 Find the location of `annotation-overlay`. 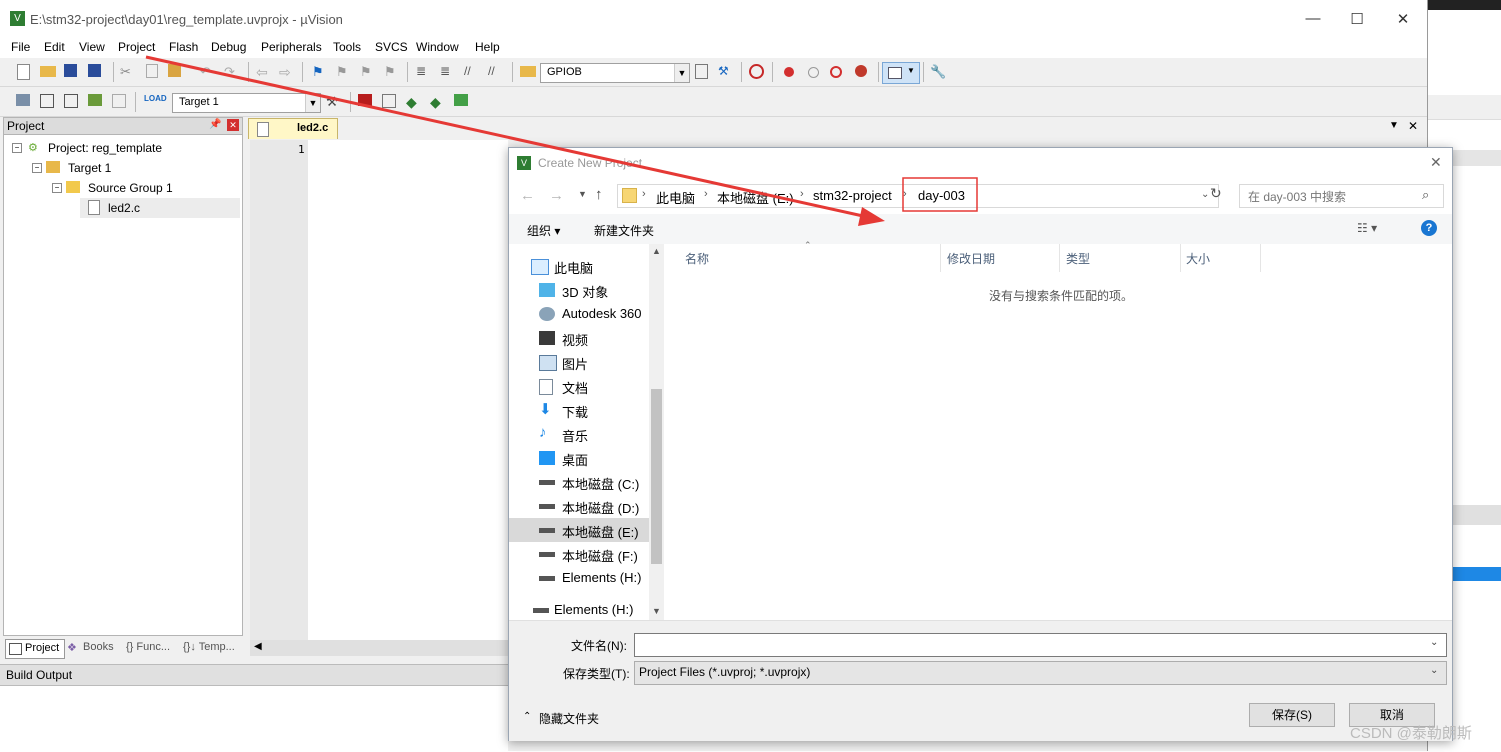

annotation-overlay is located at coordinates (561, 140).